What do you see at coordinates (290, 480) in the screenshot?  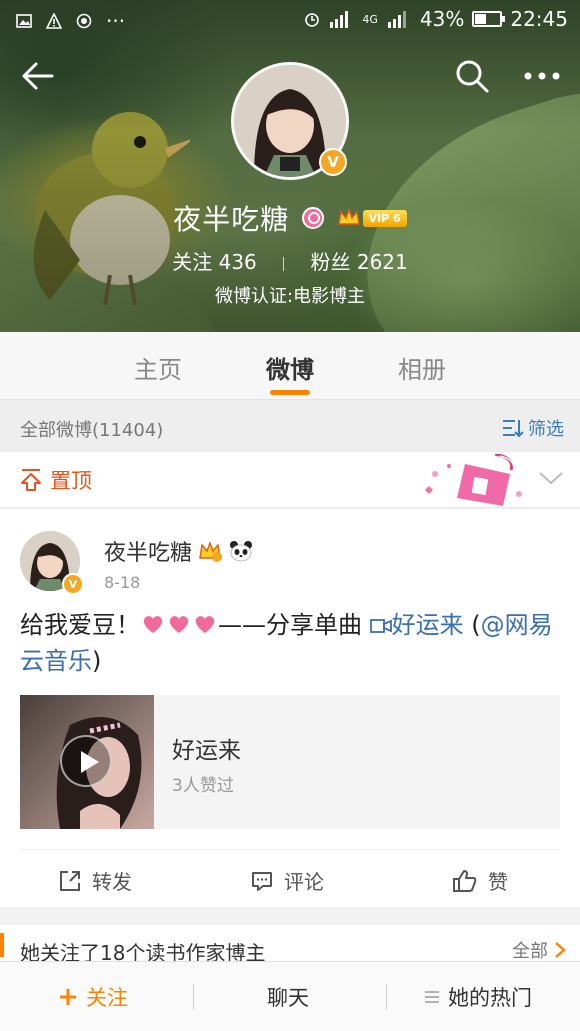 I see `pinned-row: 置顶` at bounding box center [290, 480].